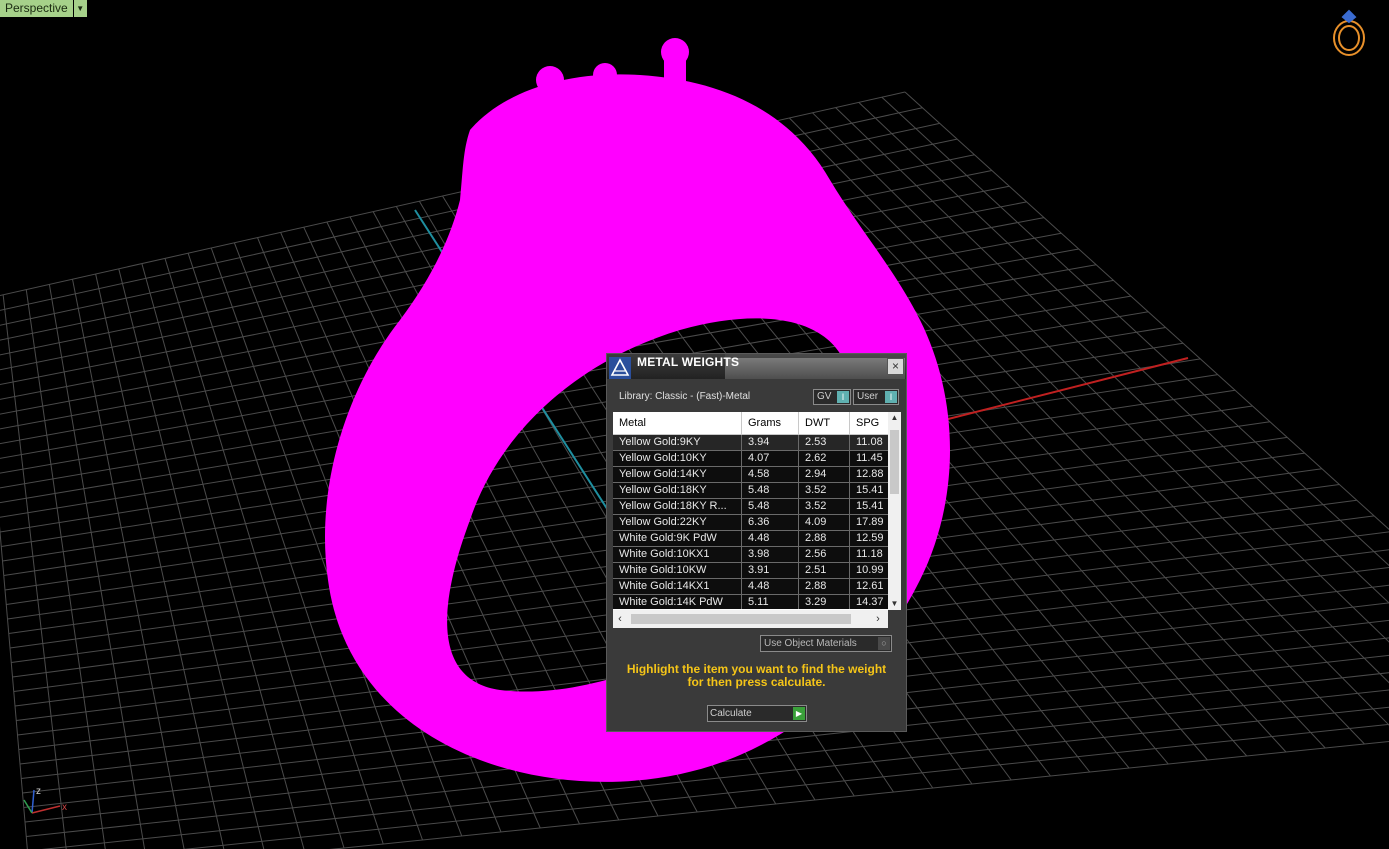 This screenshot has width=1389, height=849. I want to click on table-row: White Gold:14K PdW 5.11 3.29 14.37, so click(750, 602).